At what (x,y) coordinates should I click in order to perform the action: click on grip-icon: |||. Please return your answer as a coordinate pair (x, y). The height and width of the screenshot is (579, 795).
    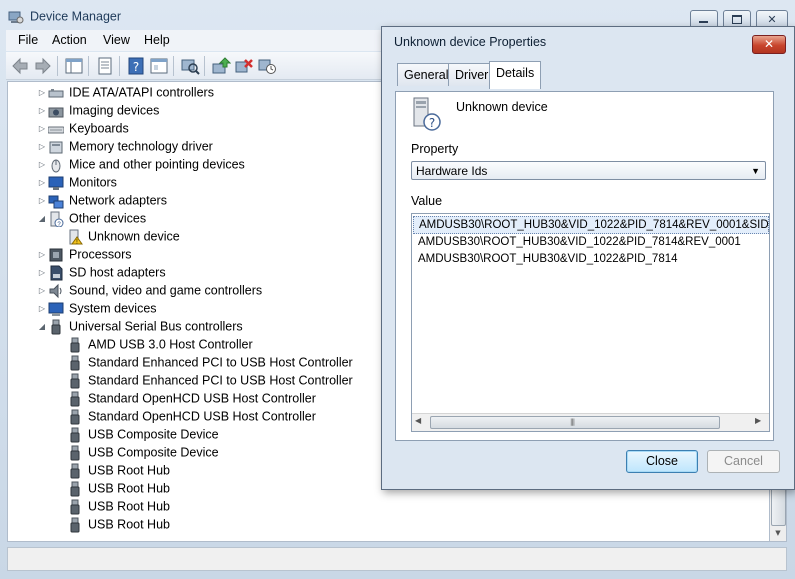
    Looking at the image, I should click on (572, 422).